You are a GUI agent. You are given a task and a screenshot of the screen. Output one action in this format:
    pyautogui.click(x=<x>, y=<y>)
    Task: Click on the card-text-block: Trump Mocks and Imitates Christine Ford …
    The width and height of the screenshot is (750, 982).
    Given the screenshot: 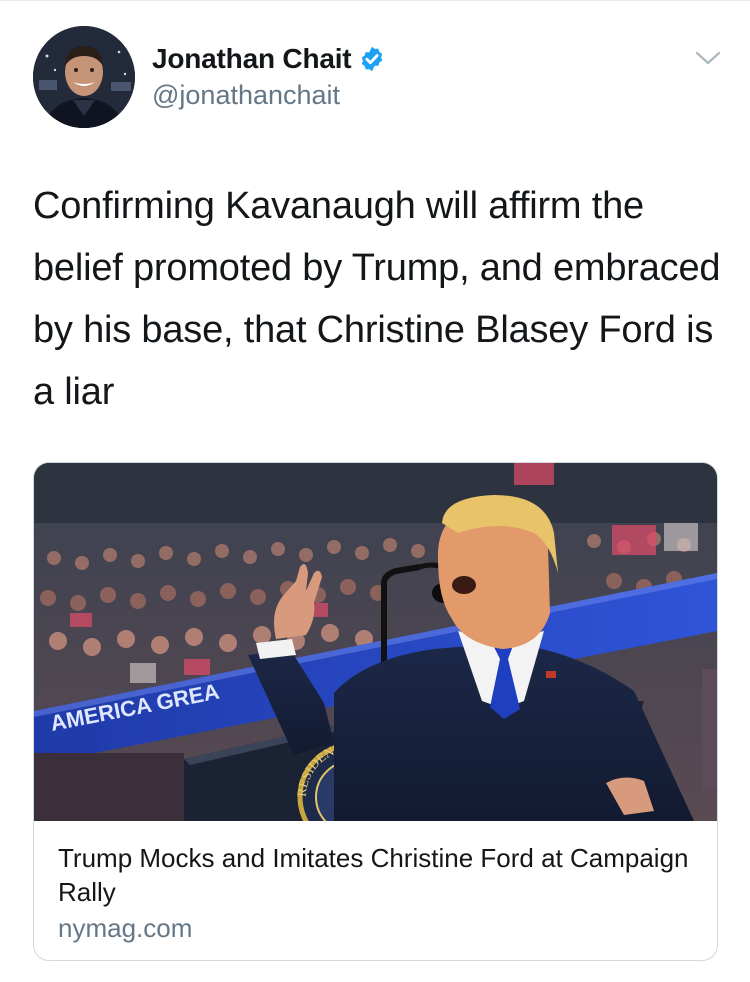 What is the action you would take?
    pyautogui.click(x=376, y=892)
    